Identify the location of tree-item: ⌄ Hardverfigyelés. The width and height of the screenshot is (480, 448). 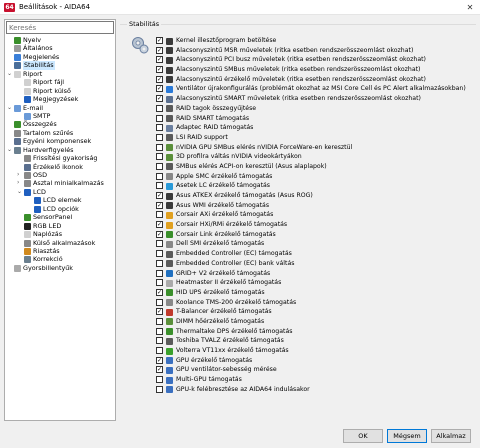
(60, 150).